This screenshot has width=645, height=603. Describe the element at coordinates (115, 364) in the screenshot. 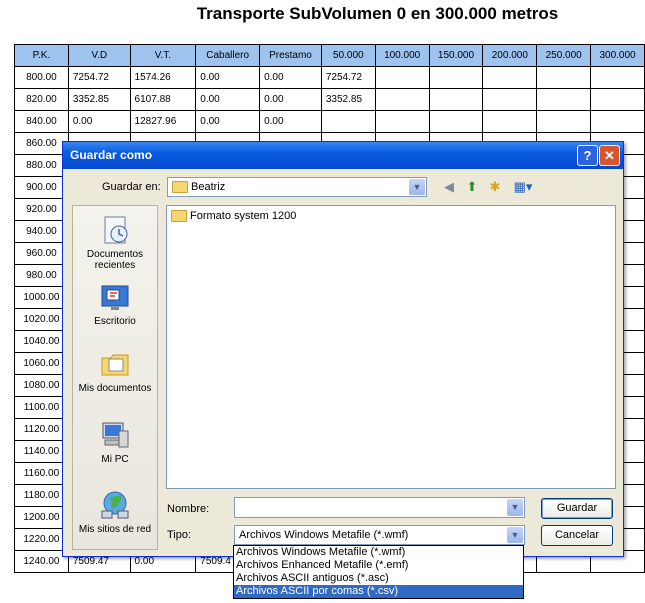

I see `my-documents-icon` at that location.